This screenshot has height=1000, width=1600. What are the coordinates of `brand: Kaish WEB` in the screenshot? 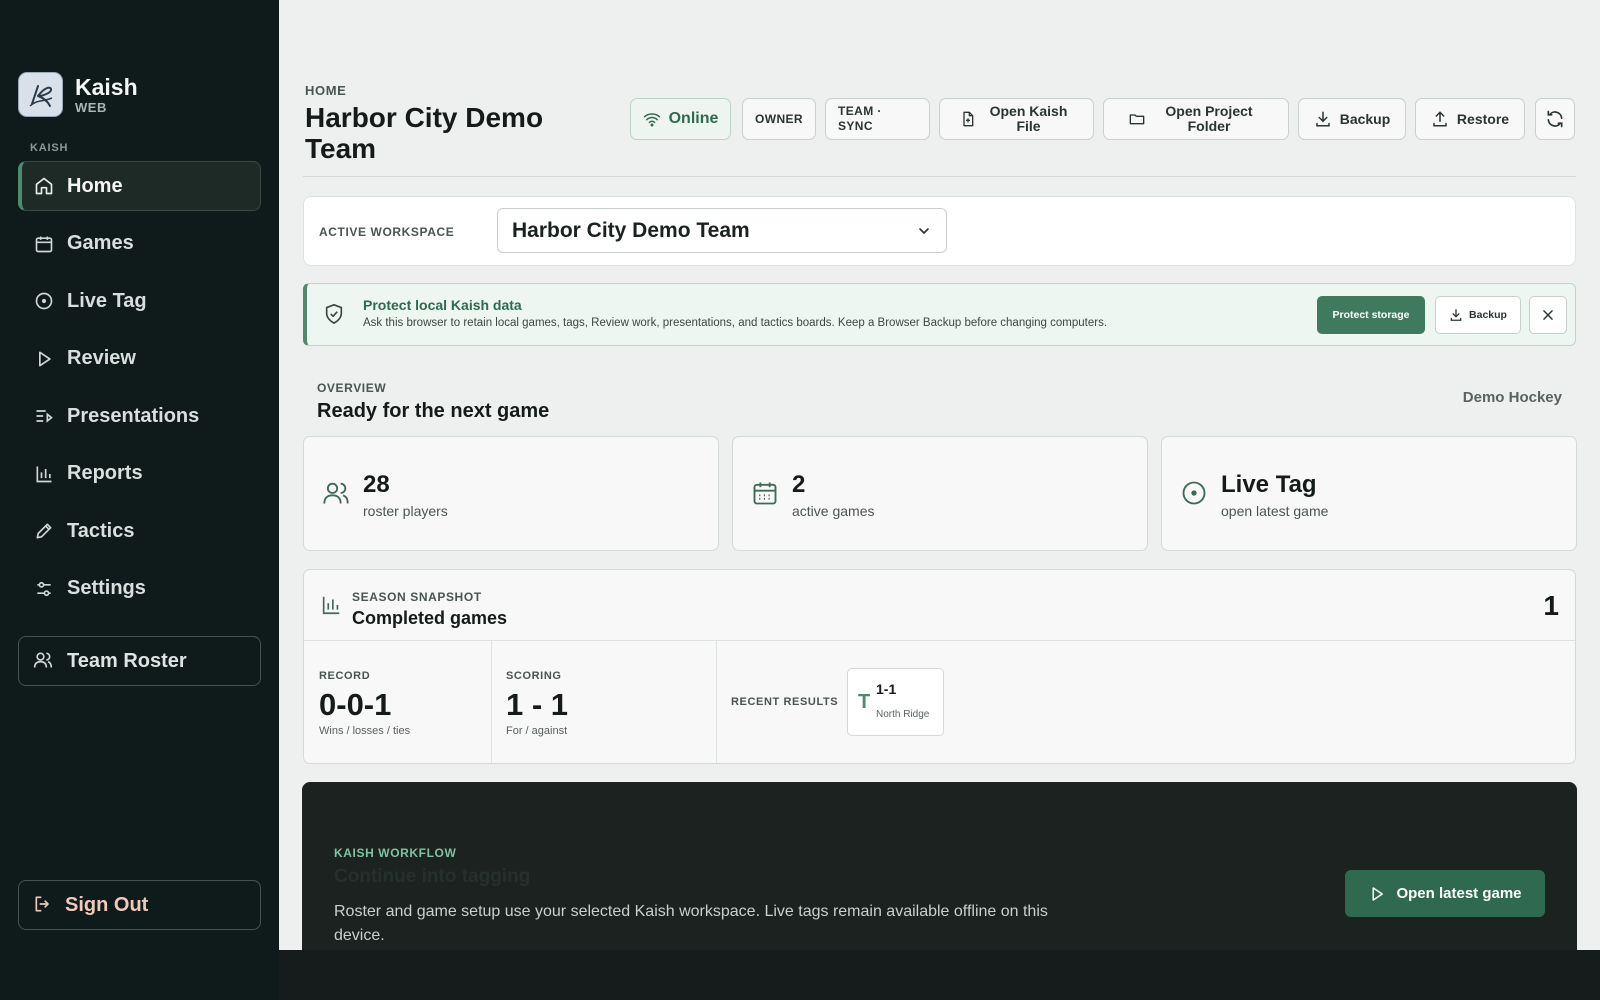 It's located at (78, 94).